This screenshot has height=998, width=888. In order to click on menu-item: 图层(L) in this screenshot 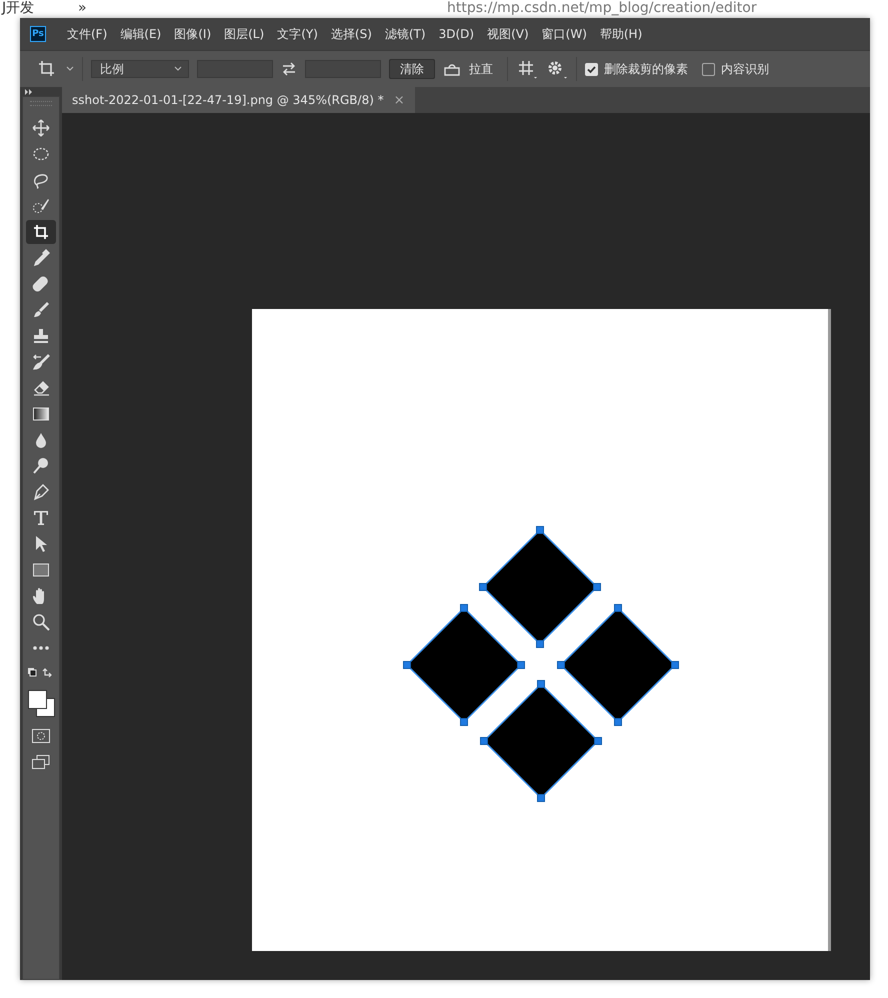, I will do `click(244, 34)`.